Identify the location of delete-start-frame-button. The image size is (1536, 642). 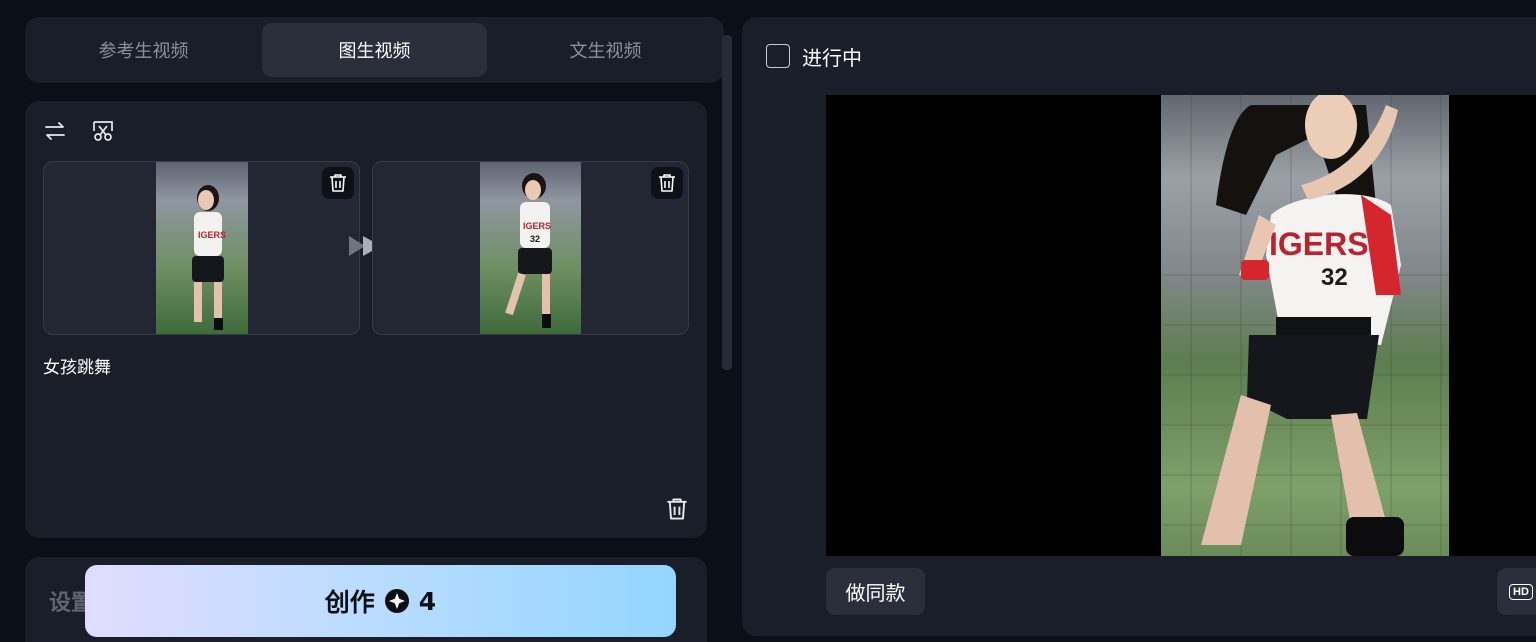
(338, 183).